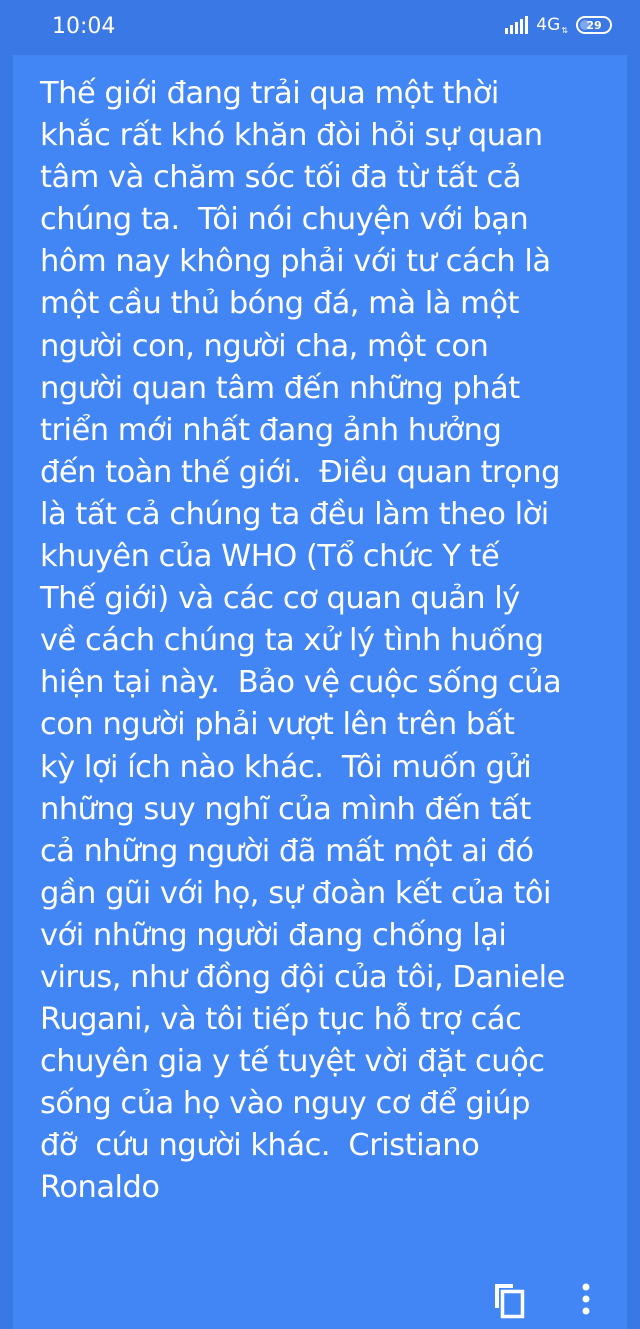  I want to click on more-vertical-icon, so click(586, 1299).